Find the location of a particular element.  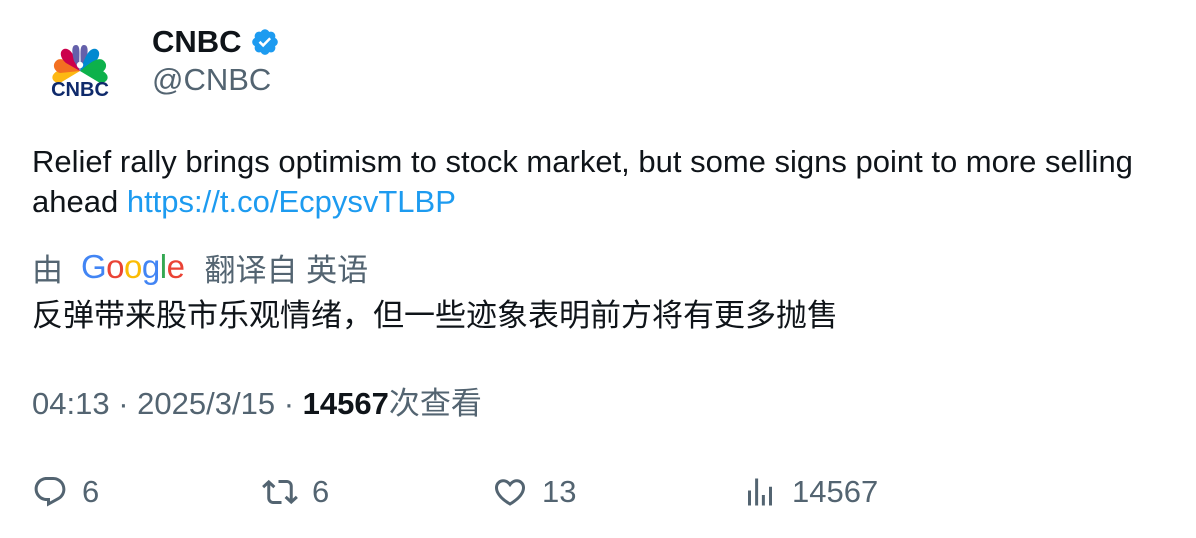

retweet-button: 6 is located at coordinates (295, 492).